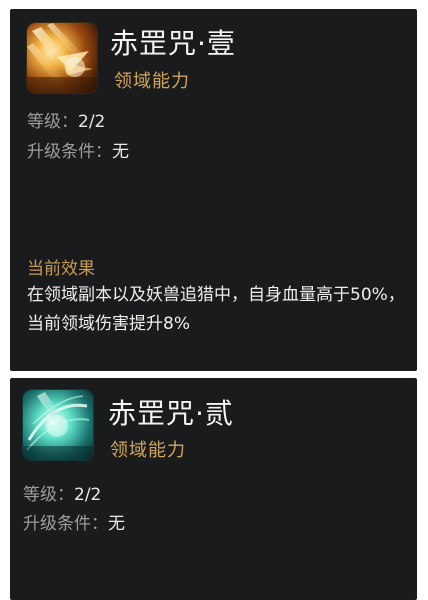 This screenshot has width=428, height=600. What do you see at coordinates (58, 425) in the screenshot?
I see `cyan-slash-icon` at bounding box center [58, 425].